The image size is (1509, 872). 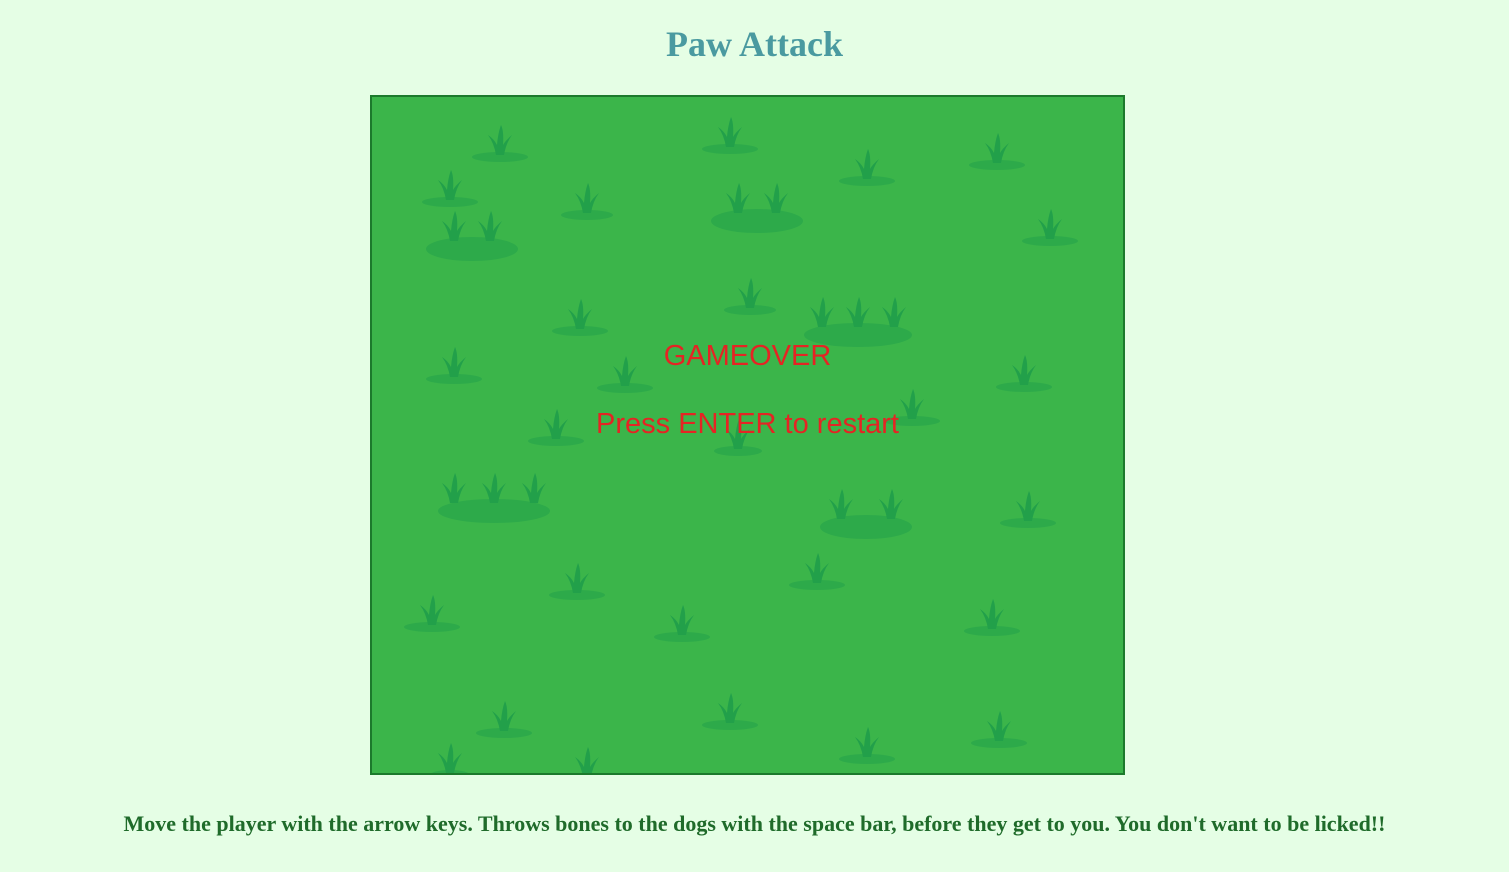 What do you see at coordinates (747, 424) in the screenshot?
I see `restart-prompt: Press ENTER to restart` at bounding box center [747, 424].